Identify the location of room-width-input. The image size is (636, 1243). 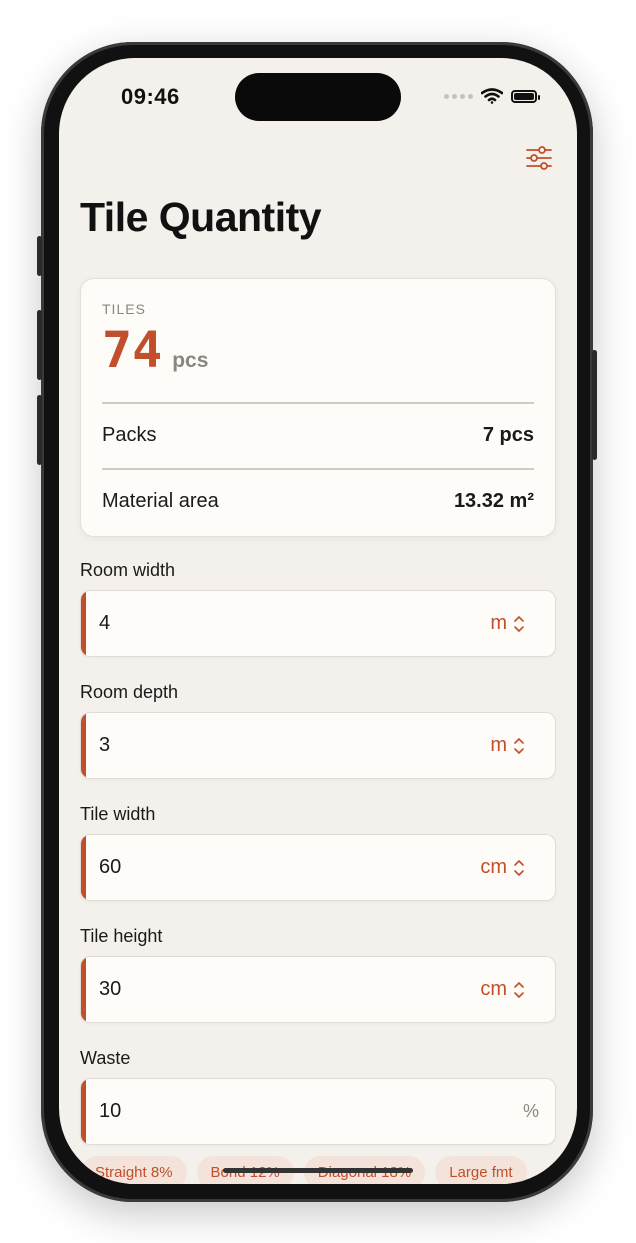
(249, 623).